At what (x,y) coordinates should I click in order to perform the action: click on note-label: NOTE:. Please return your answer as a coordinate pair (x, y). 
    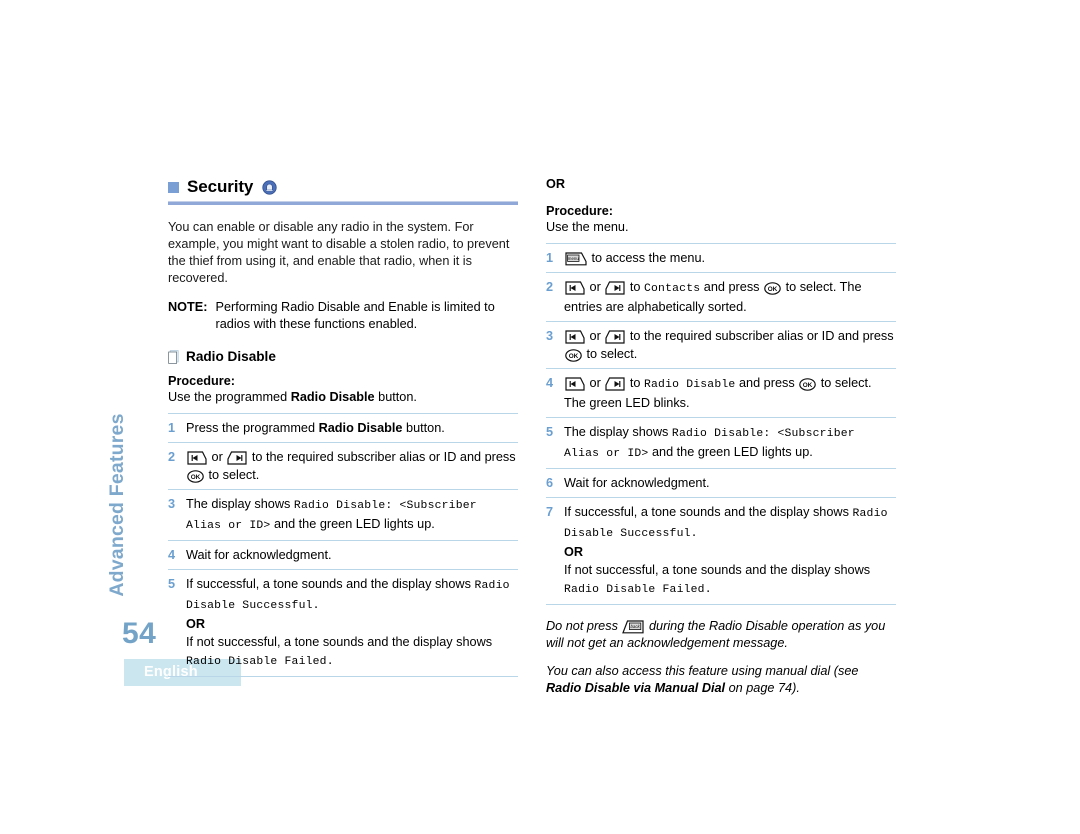
    Looking at the image, I should click on (188, 307).